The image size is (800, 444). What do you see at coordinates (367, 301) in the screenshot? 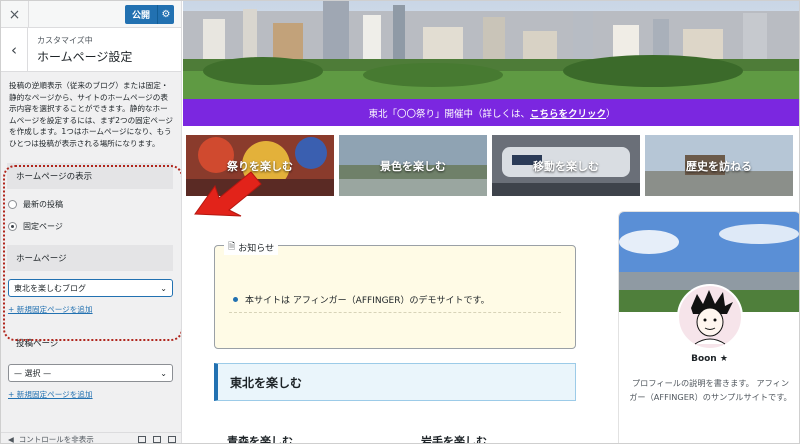
I see `notice-item-text: 本サイトは アフィンガー（AFFINGER）のデモサイトです。` at bounding box center [367, 301].